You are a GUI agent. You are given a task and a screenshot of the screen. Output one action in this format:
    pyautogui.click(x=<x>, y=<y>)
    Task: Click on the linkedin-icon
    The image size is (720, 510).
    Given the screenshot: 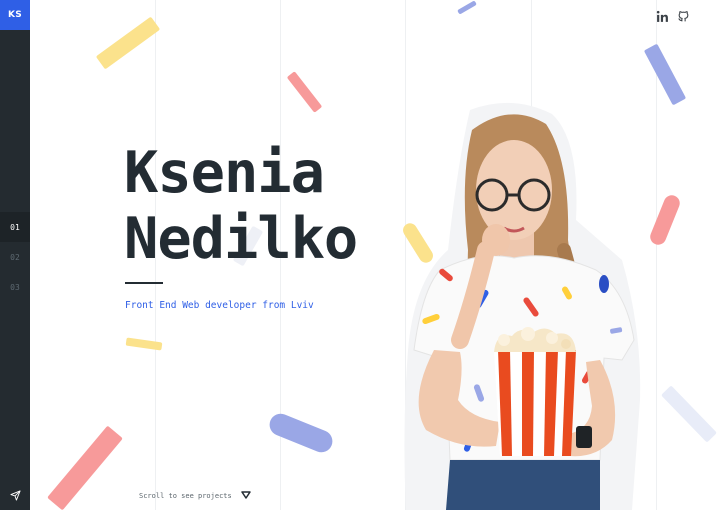 What is the action you would take?
    pyautogui.click(x=662, y=15)
    